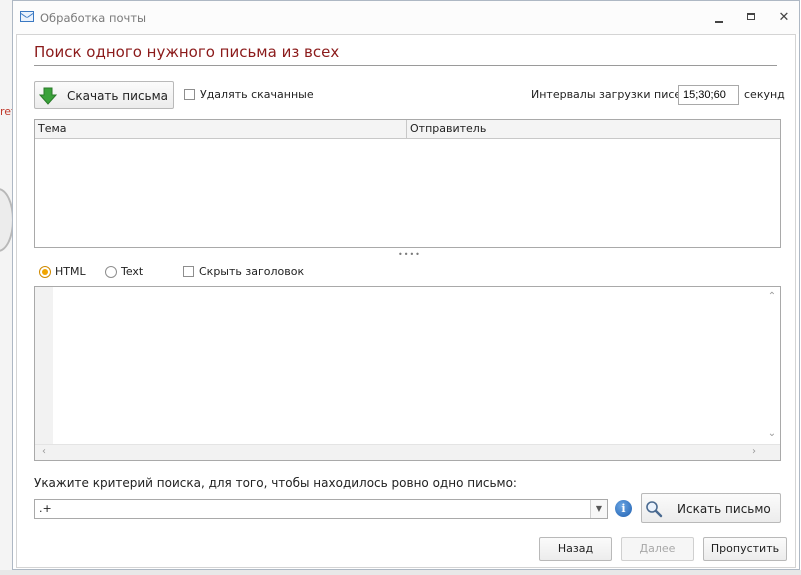 The width and height of the screenshot is (801, 575). I want to click on search-mail-button: Искать письмо, so click(711, 508).